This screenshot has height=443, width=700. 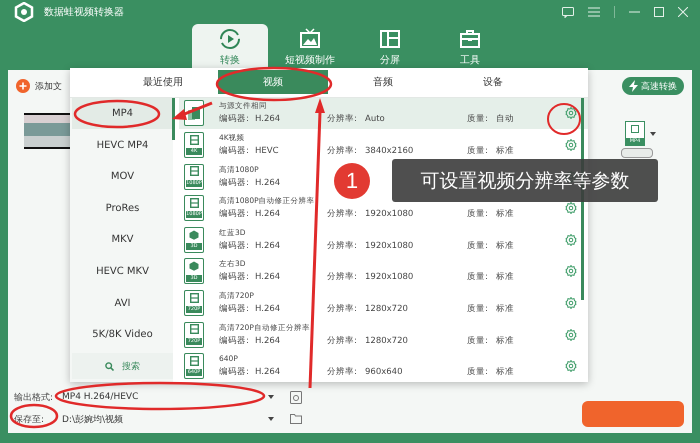 What do you see at coordinates (383, 82) in the screenshot?
I see `format-category-tab: 音频` at bounding box center [383, 82].